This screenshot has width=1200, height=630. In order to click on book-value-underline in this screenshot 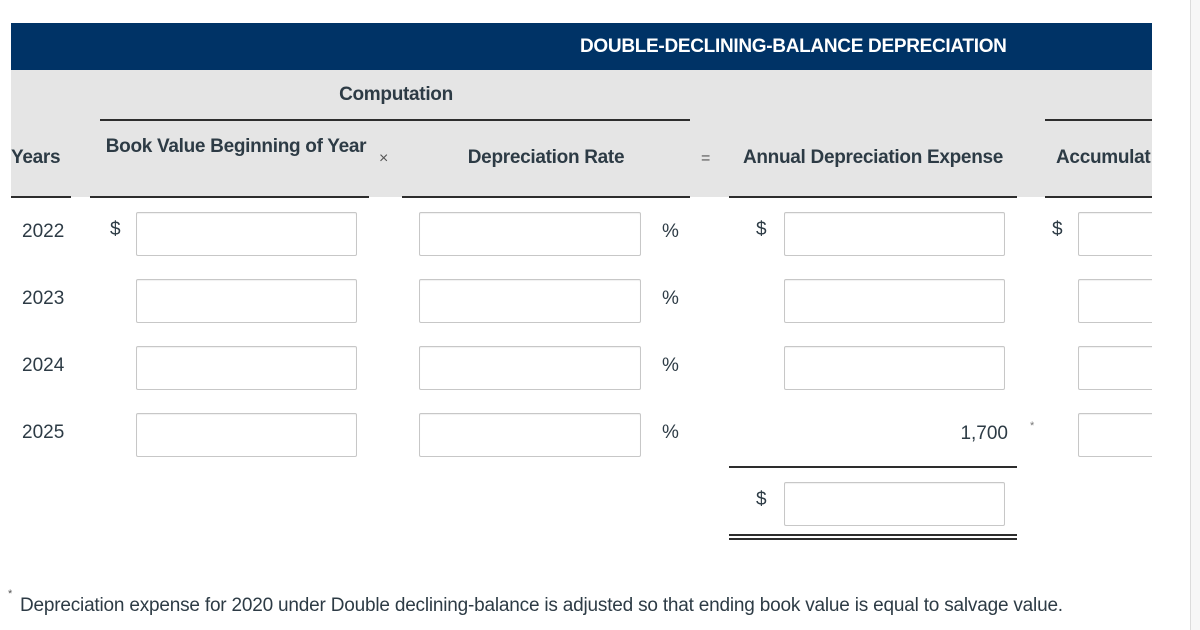, I will do `click(229, 197)`.